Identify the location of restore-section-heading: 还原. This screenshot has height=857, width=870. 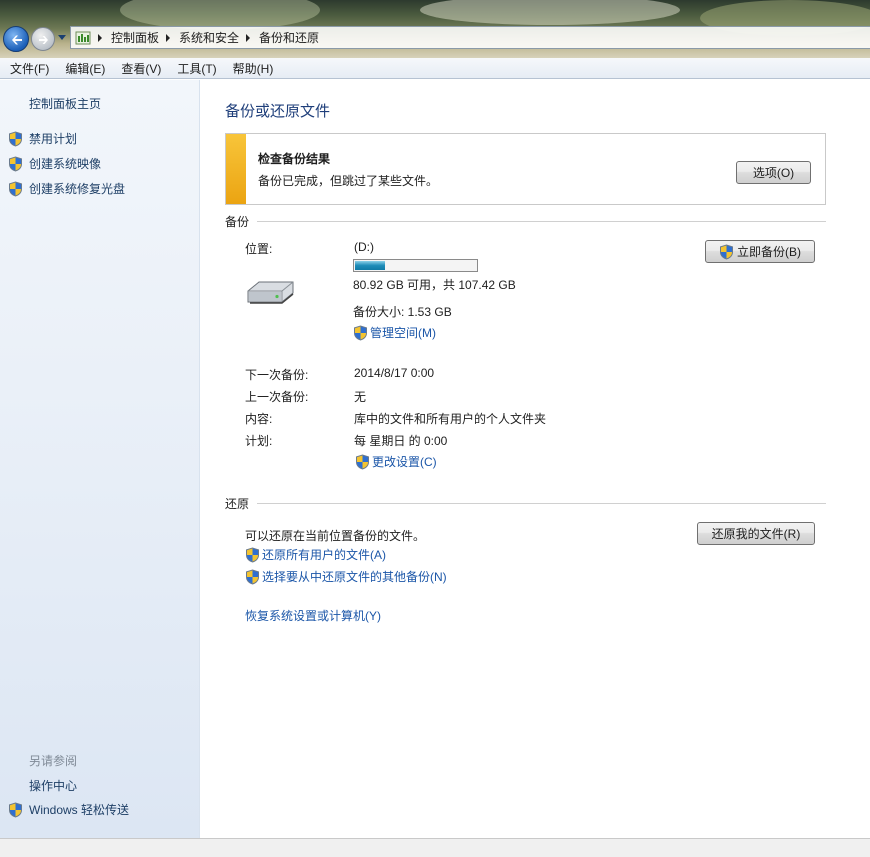
(525, 503).